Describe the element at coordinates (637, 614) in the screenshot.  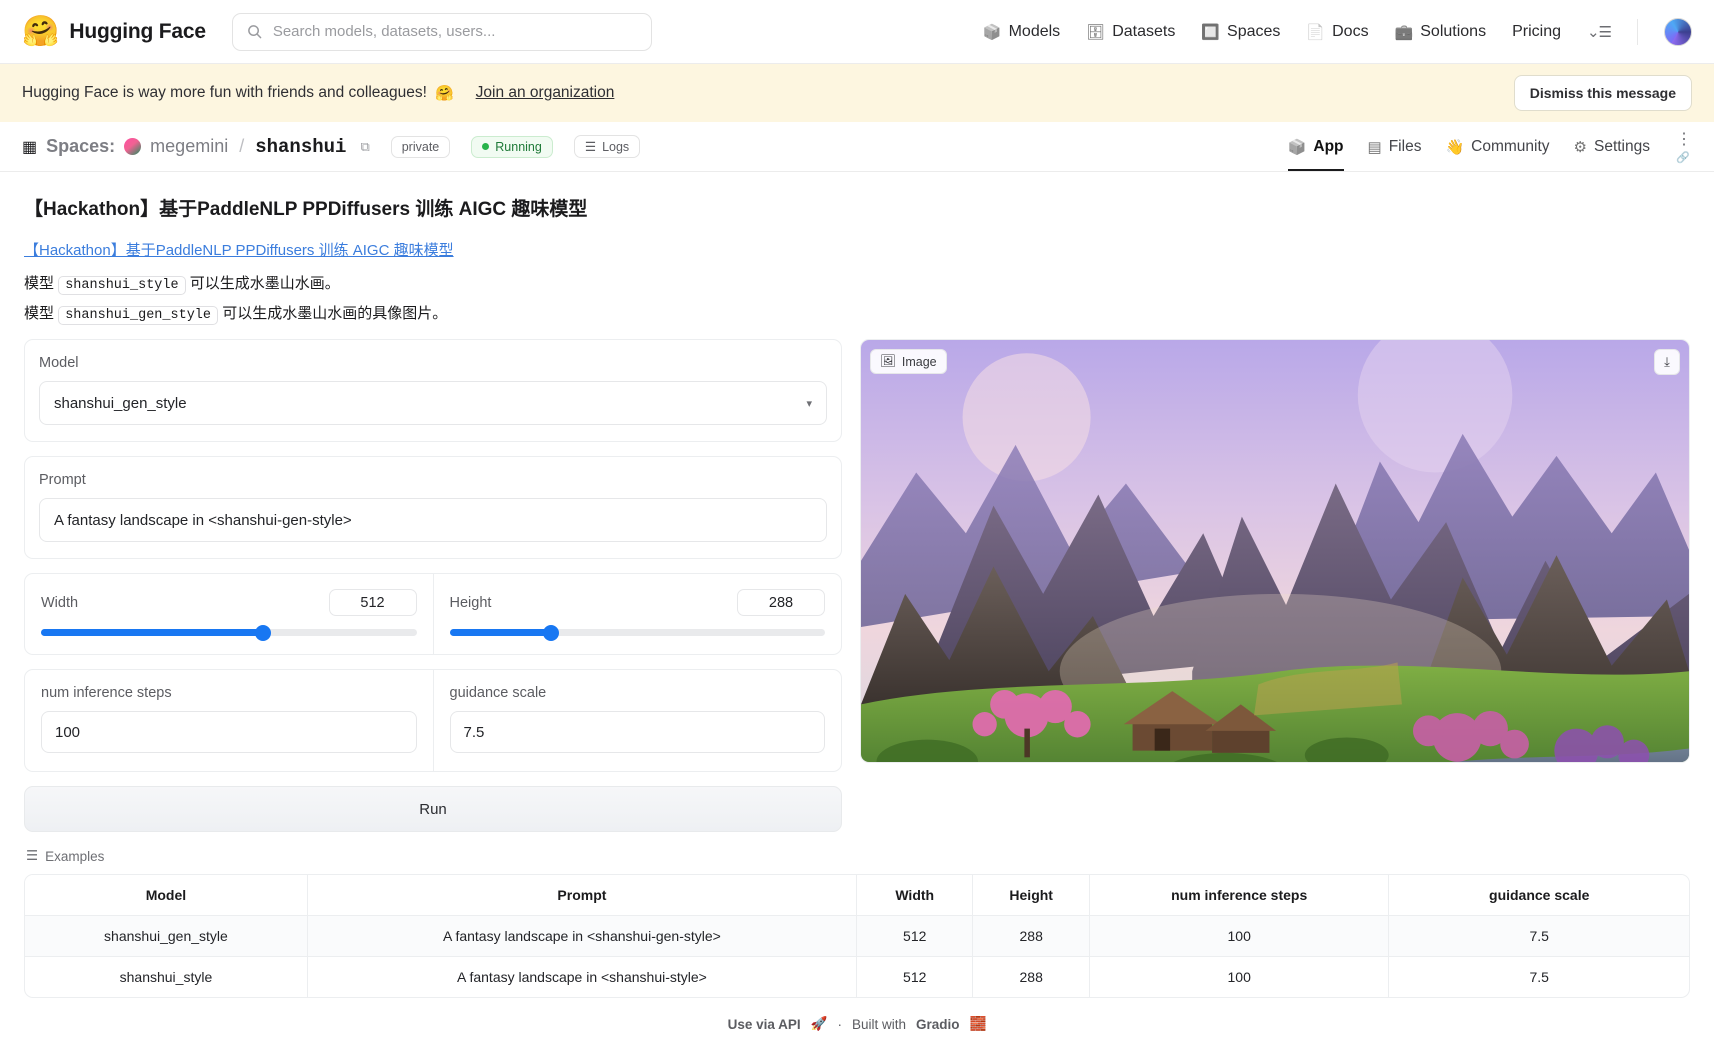
I see `height-slider-group: Height 288` at that location.